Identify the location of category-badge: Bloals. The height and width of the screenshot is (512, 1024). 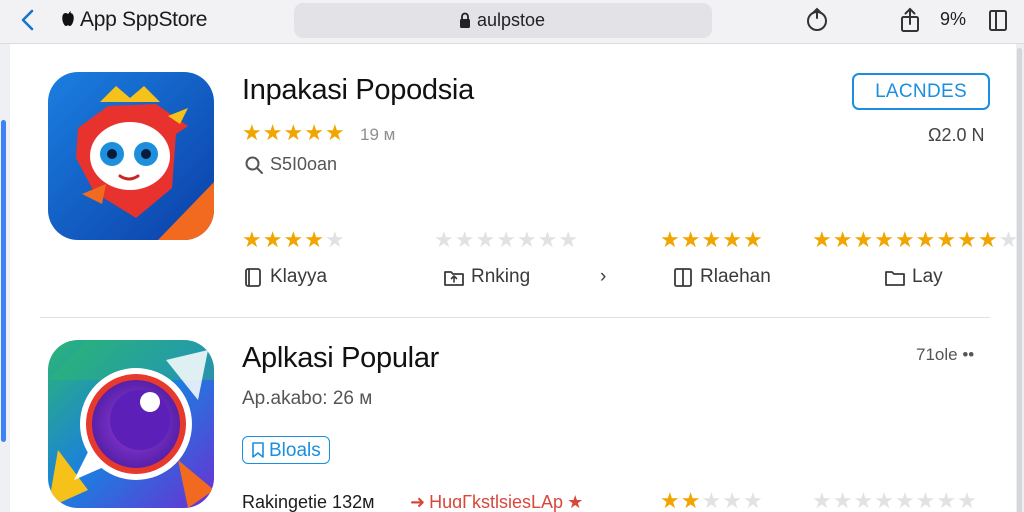
(286, 450).